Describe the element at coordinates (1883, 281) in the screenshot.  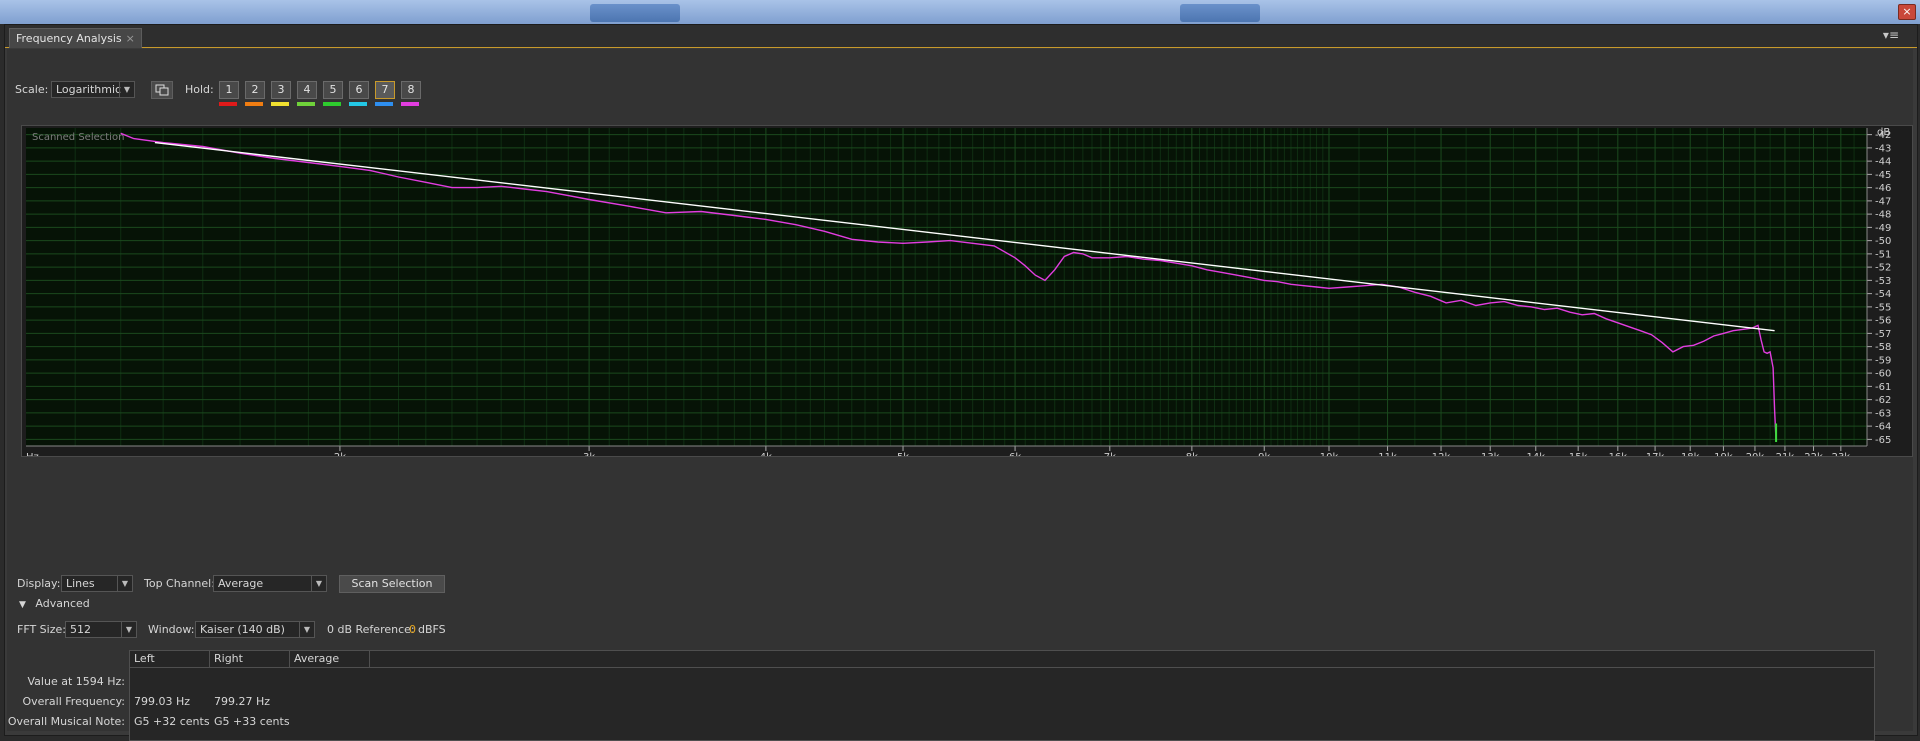
I see `y-tick-label: -53` at that location.